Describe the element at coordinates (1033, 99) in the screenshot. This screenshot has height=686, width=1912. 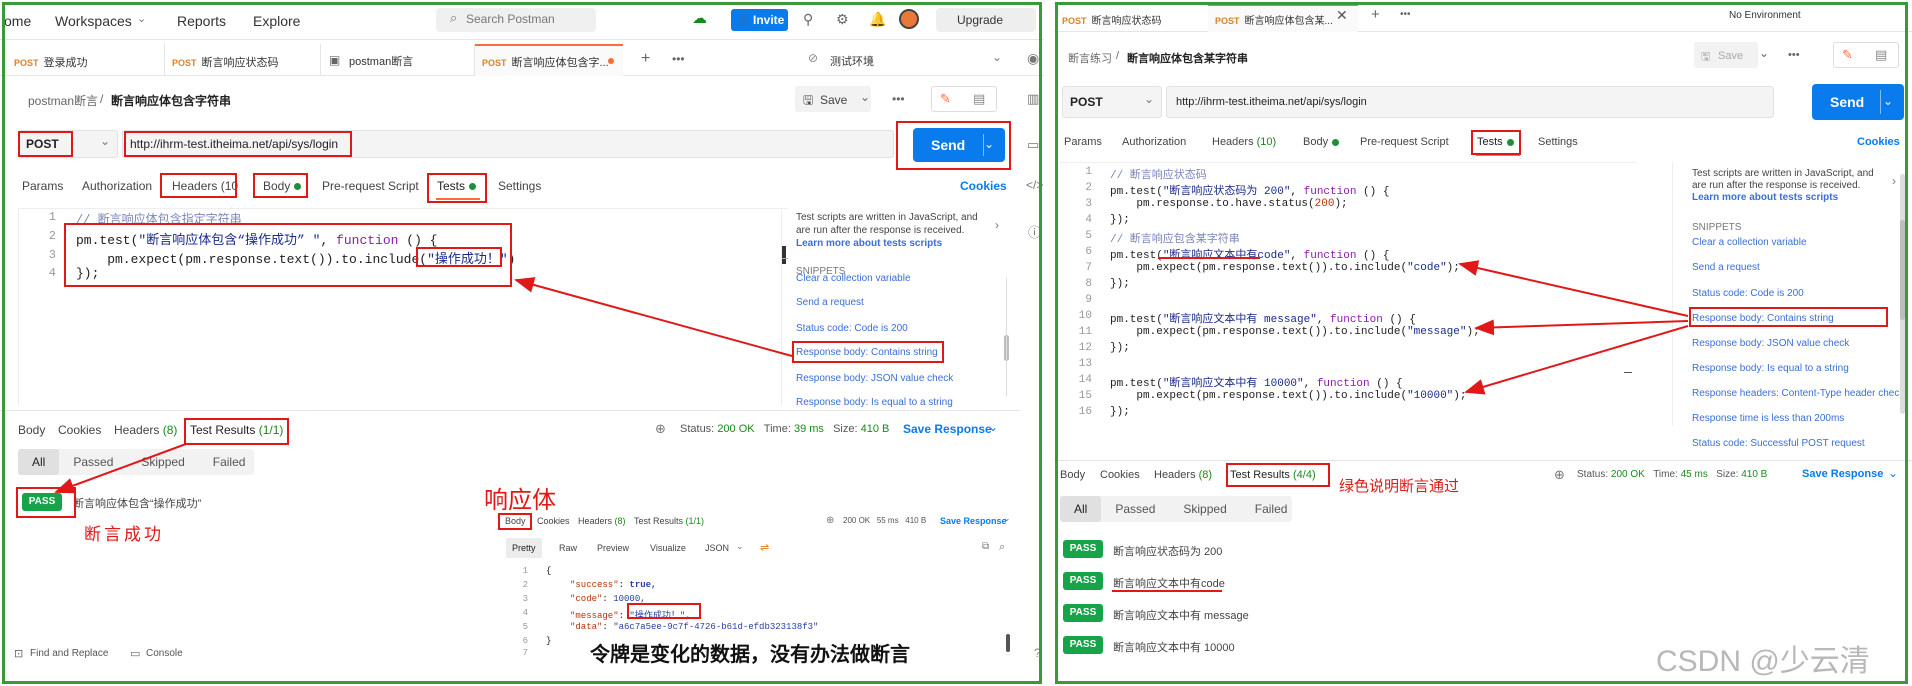
I see `document-icon: ▥` at that location.